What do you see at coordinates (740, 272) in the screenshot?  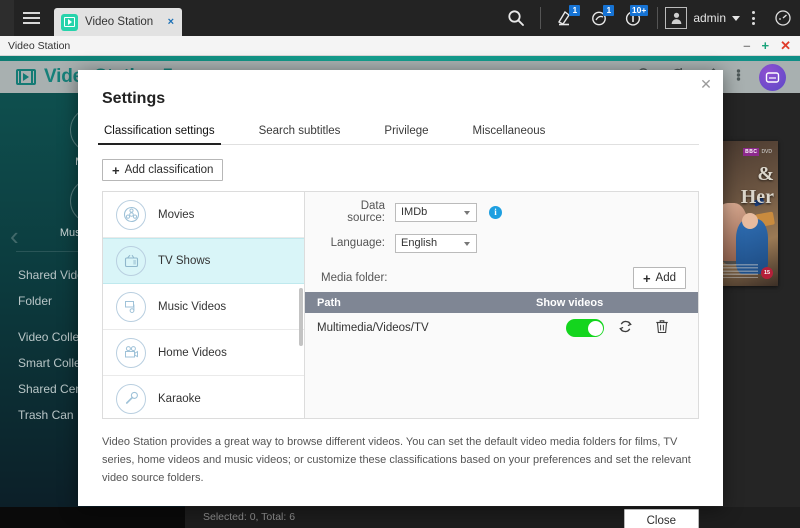 I see `poster-credits` at bounding box center [740, 272].